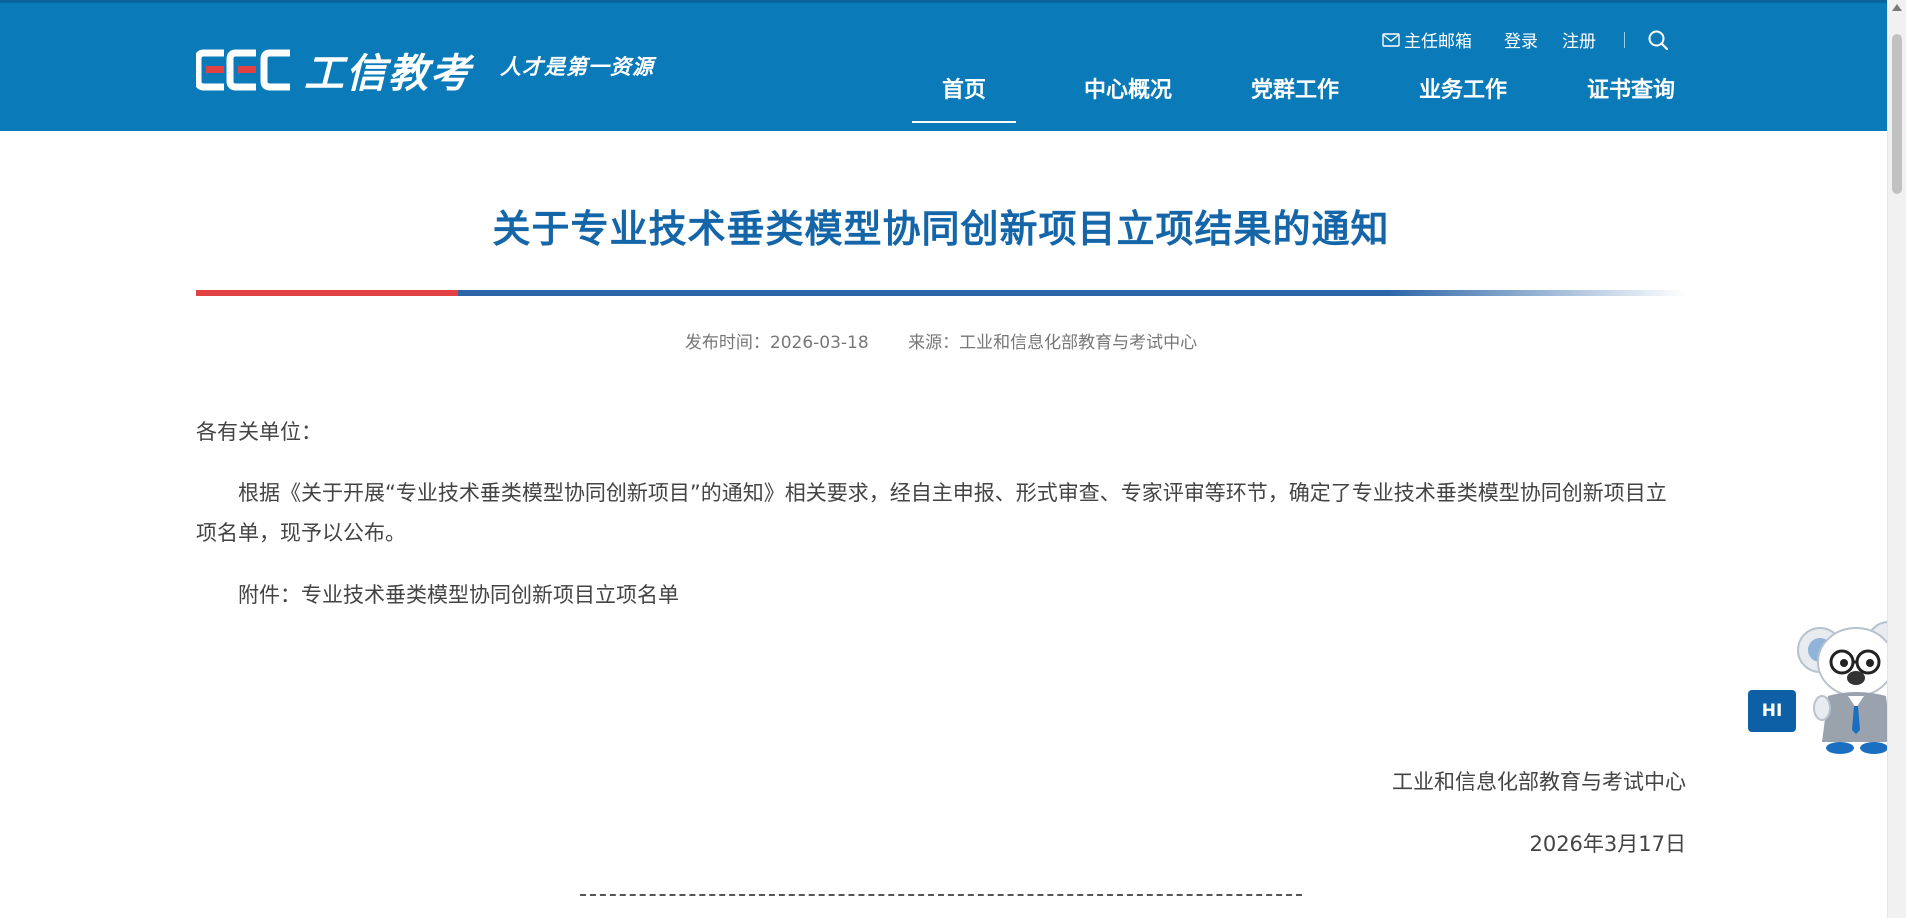 The height and width of the screenshot is (918, 1906). I want to click on source-label: 来源：, so click(934, 343).